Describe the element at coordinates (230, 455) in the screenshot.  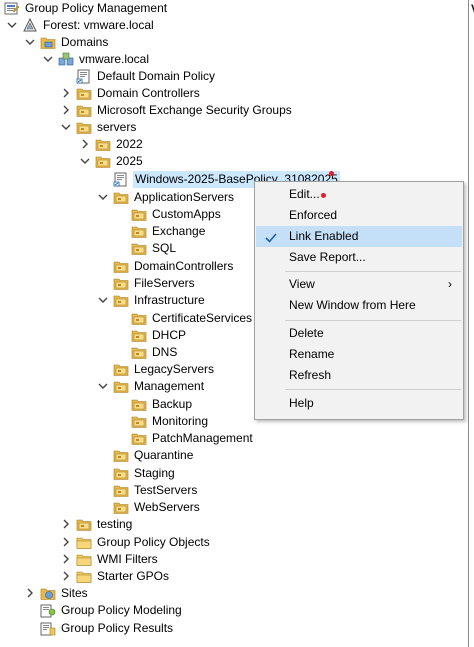
I see `tree-node-quarantine: Quarantine` at that location.